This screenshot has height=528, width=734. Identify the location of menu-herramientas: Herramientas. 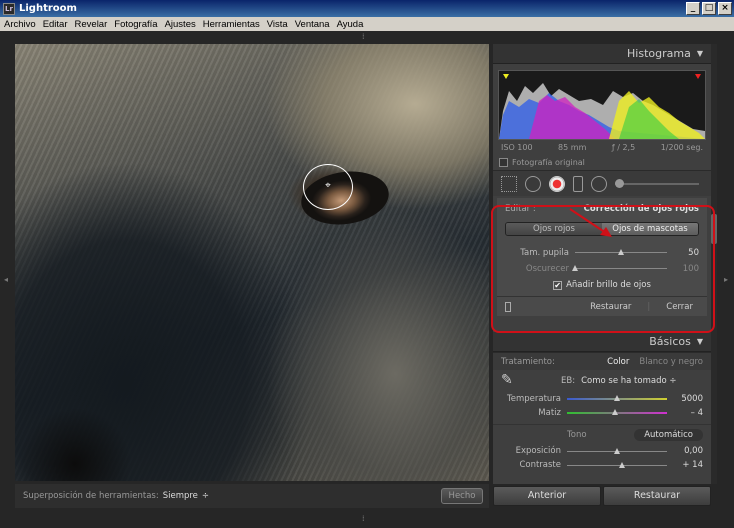
(231, 24).